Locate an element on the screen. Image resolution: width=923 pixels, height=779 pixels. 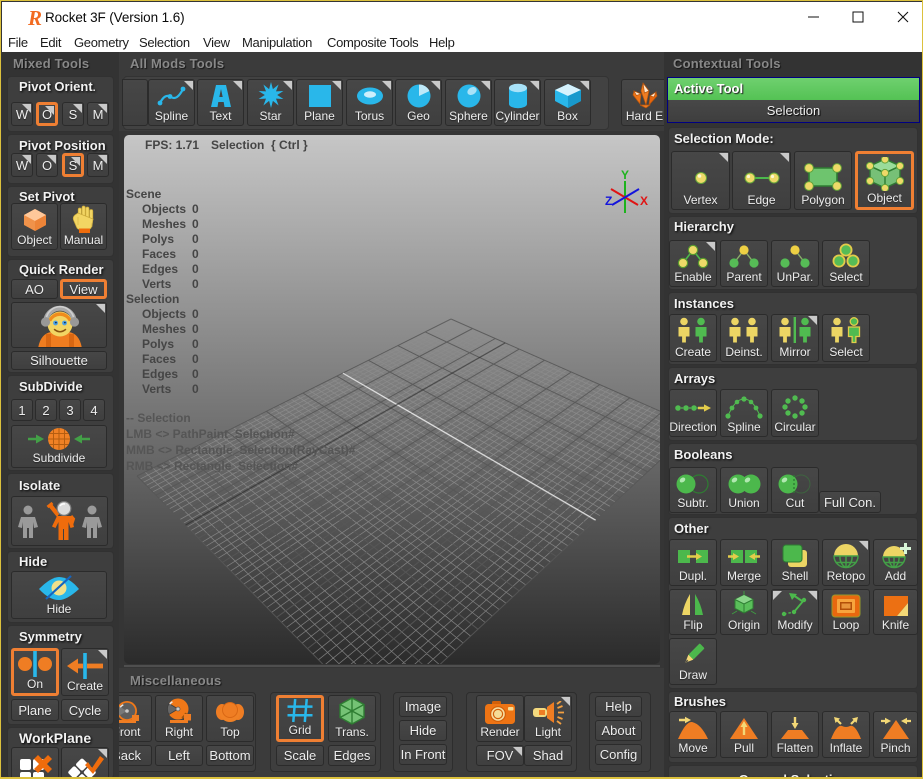
svg-text: Y is located at coordinates (625, 175).